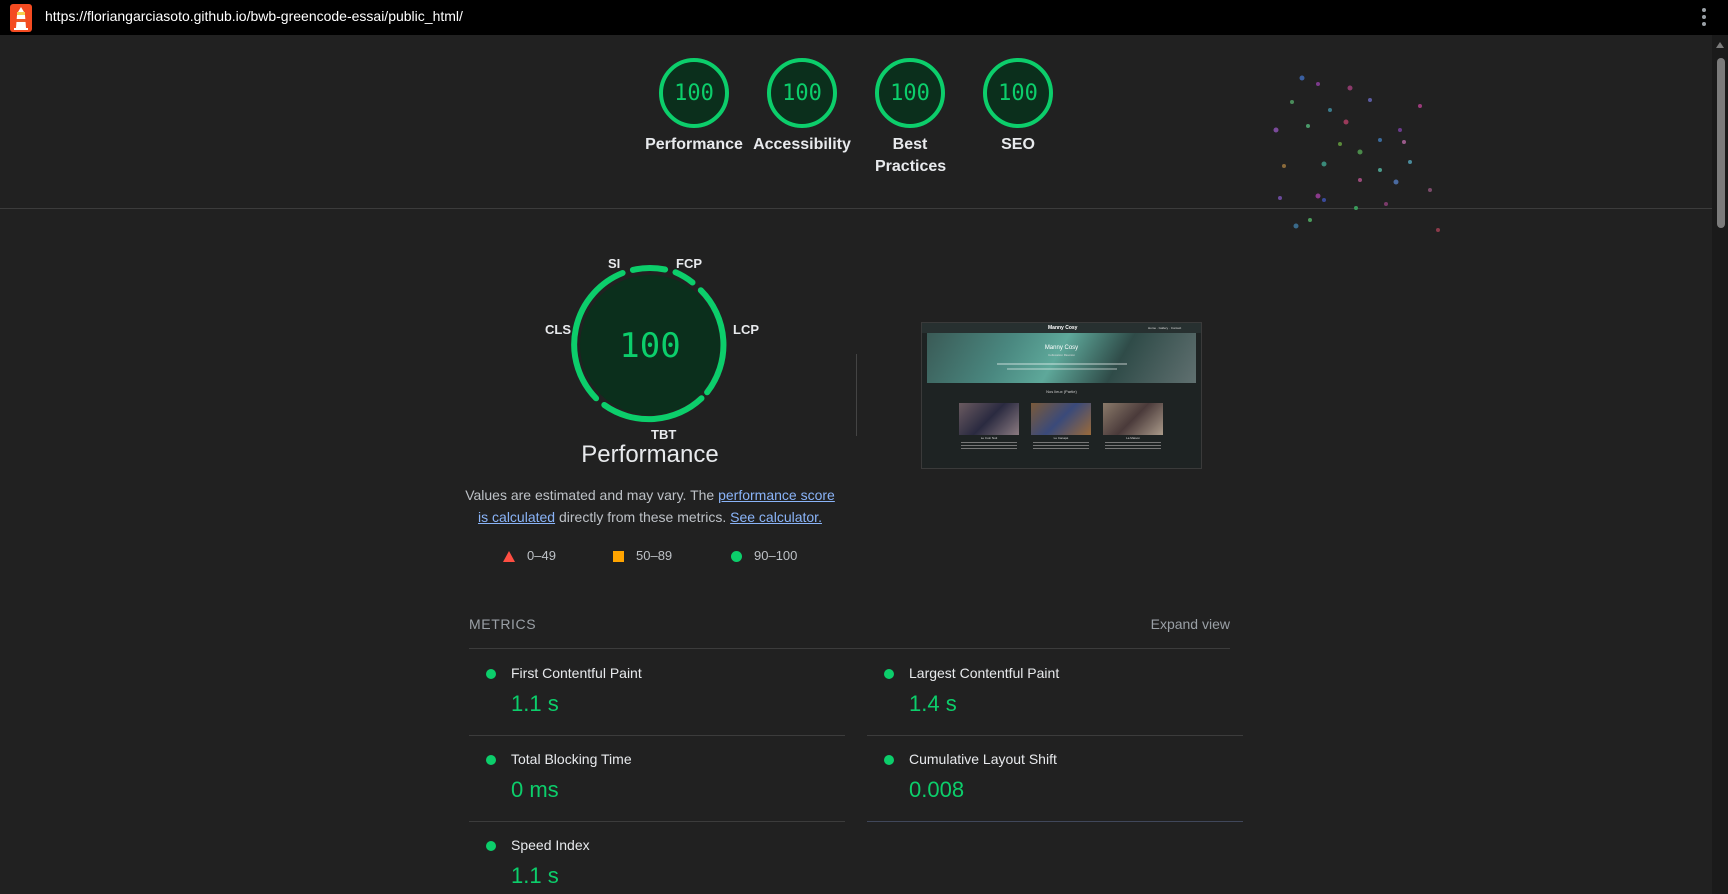 The image size is (1728, 894). I want to click on scroll-up-arrow-icon, so click(1720, 45).